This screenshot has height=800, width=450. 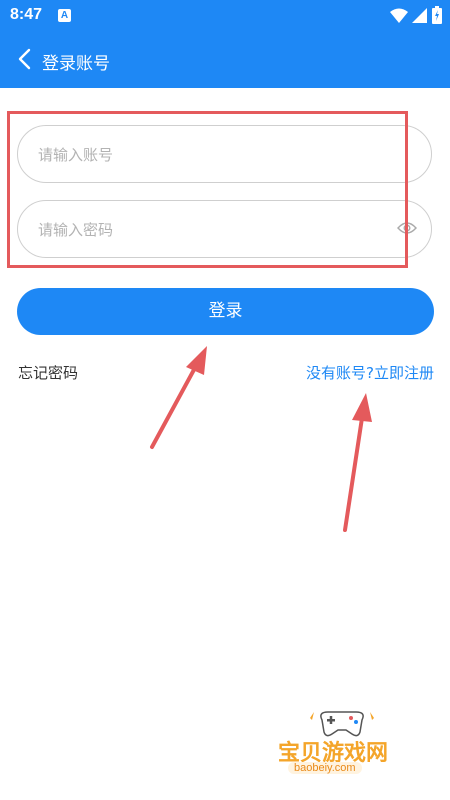 I want to click on annotation-arrows, so click(x=261, y=439).